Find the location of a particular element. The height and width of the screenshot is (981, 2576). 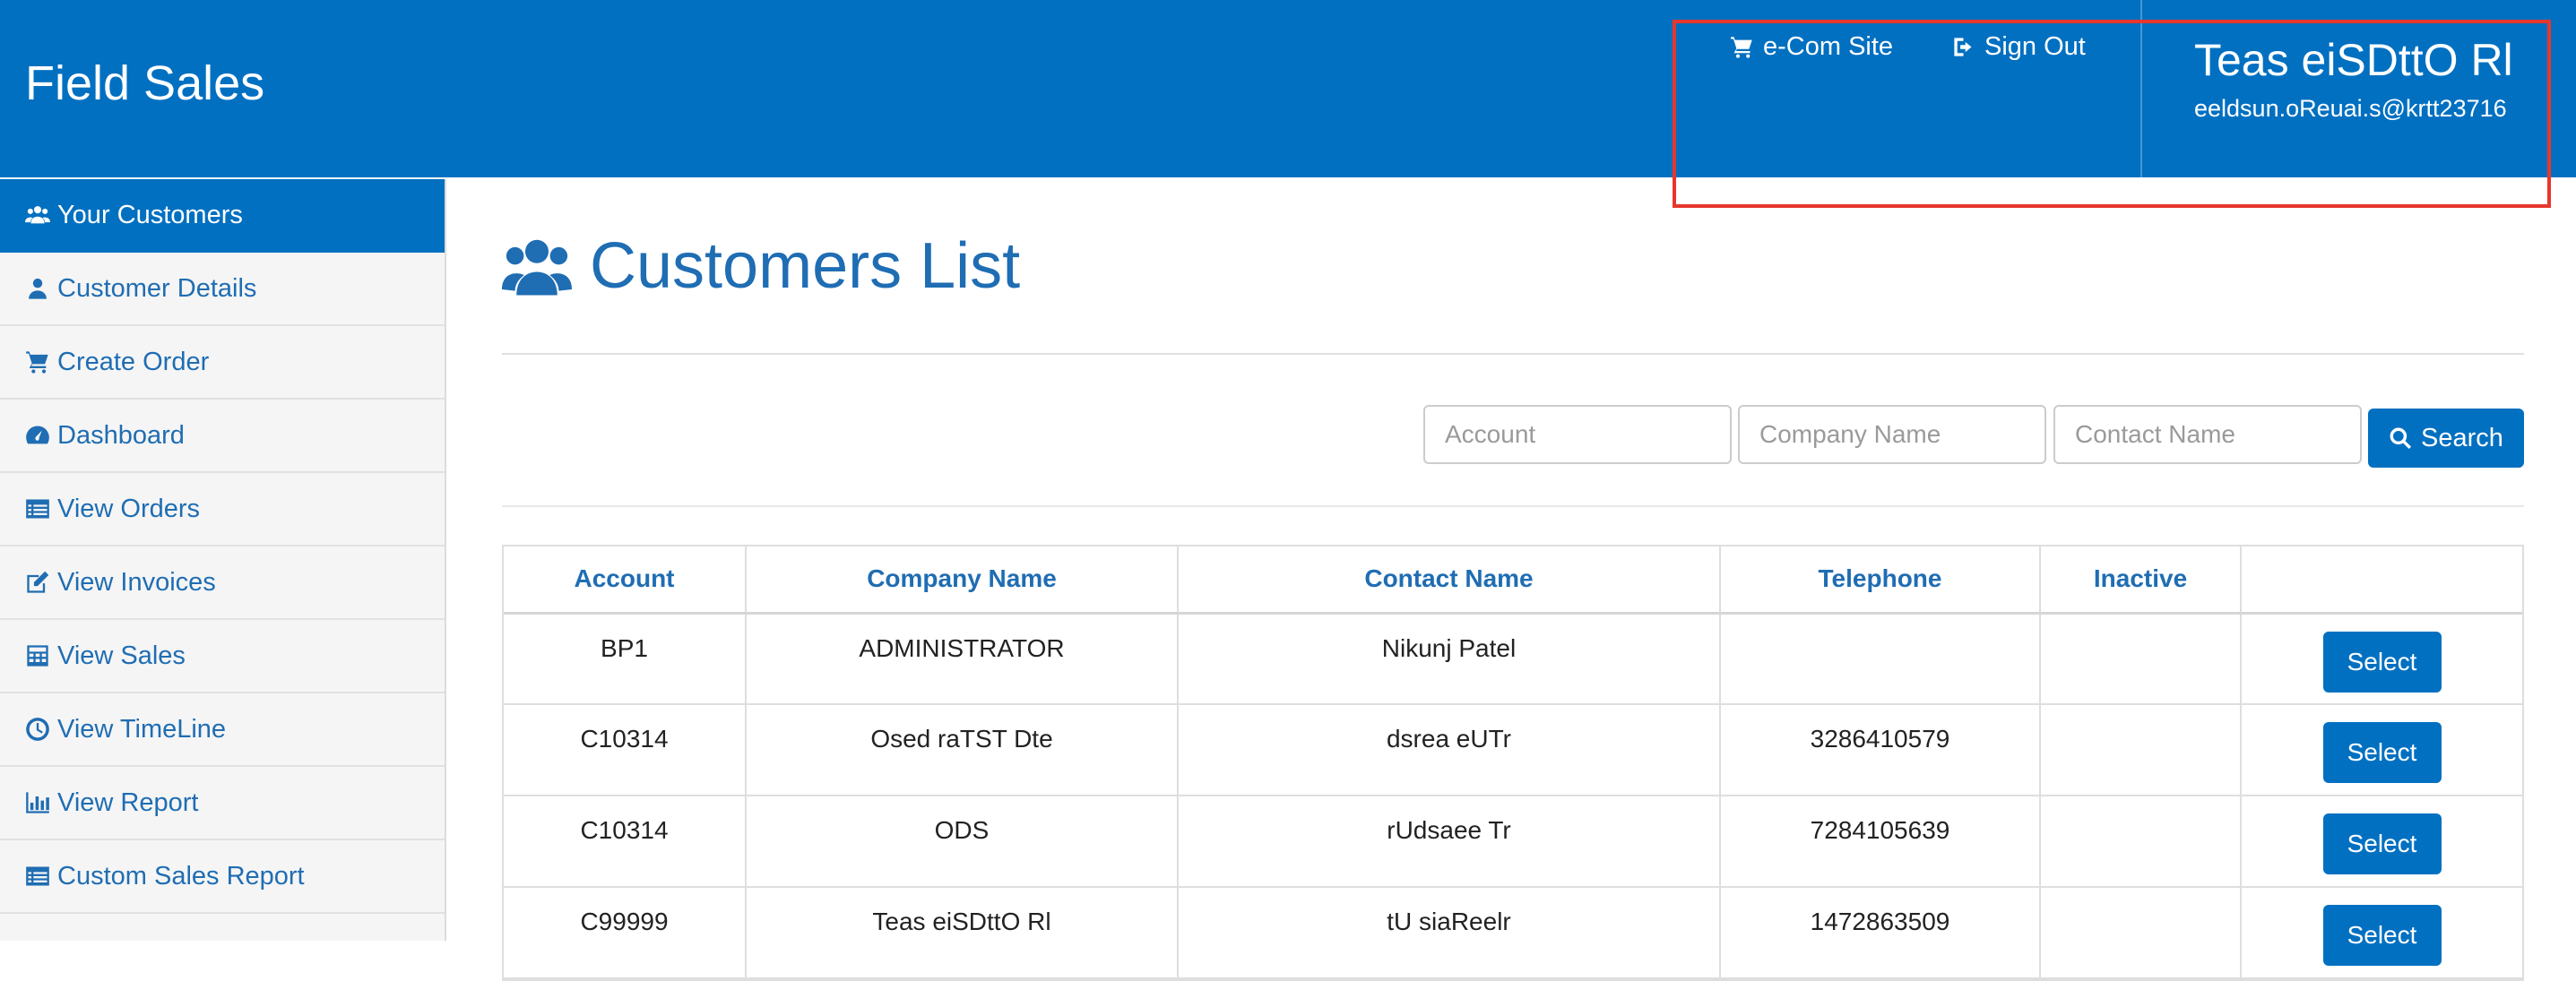

brand-title: Field Sales is located at coordinates (144, 83).